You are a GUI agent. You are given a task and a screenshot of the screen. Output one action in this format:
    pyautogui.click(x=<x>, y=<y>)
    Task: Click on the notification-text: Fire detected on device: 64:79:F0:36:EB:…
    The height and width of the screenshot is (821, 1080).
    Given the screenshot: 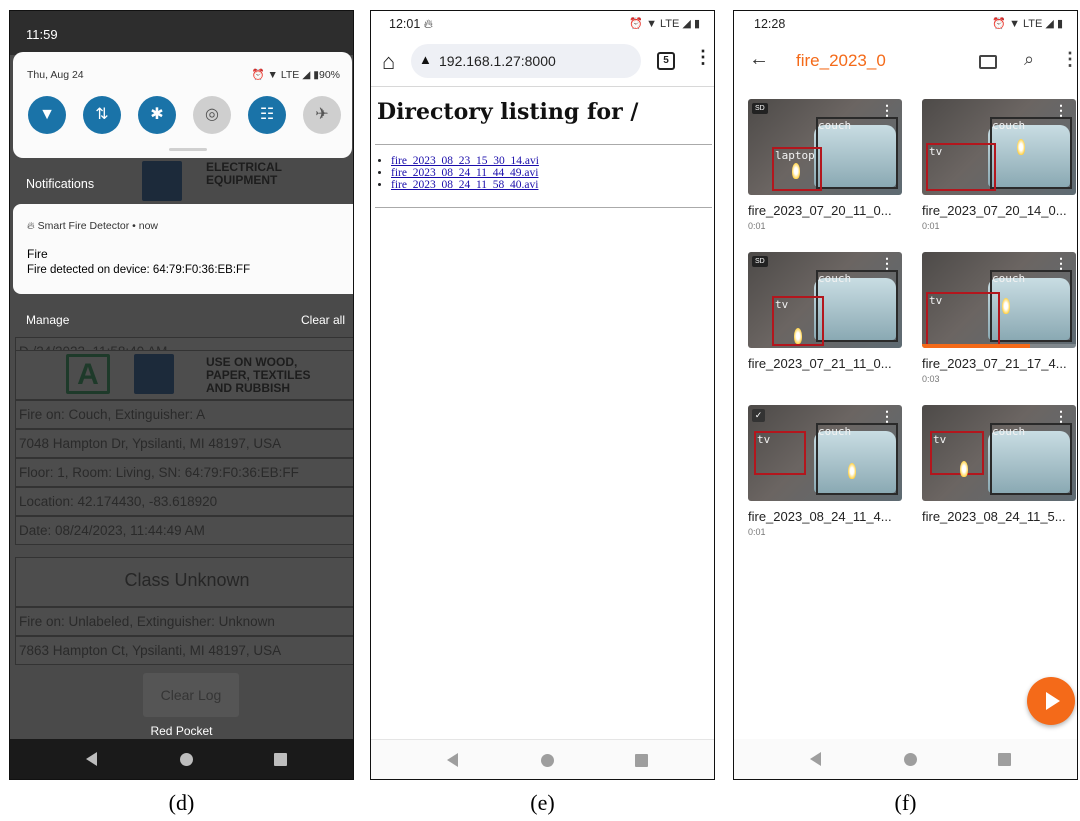 What is the action you would take?
    pyautogui.click(x=139, y=270)
    